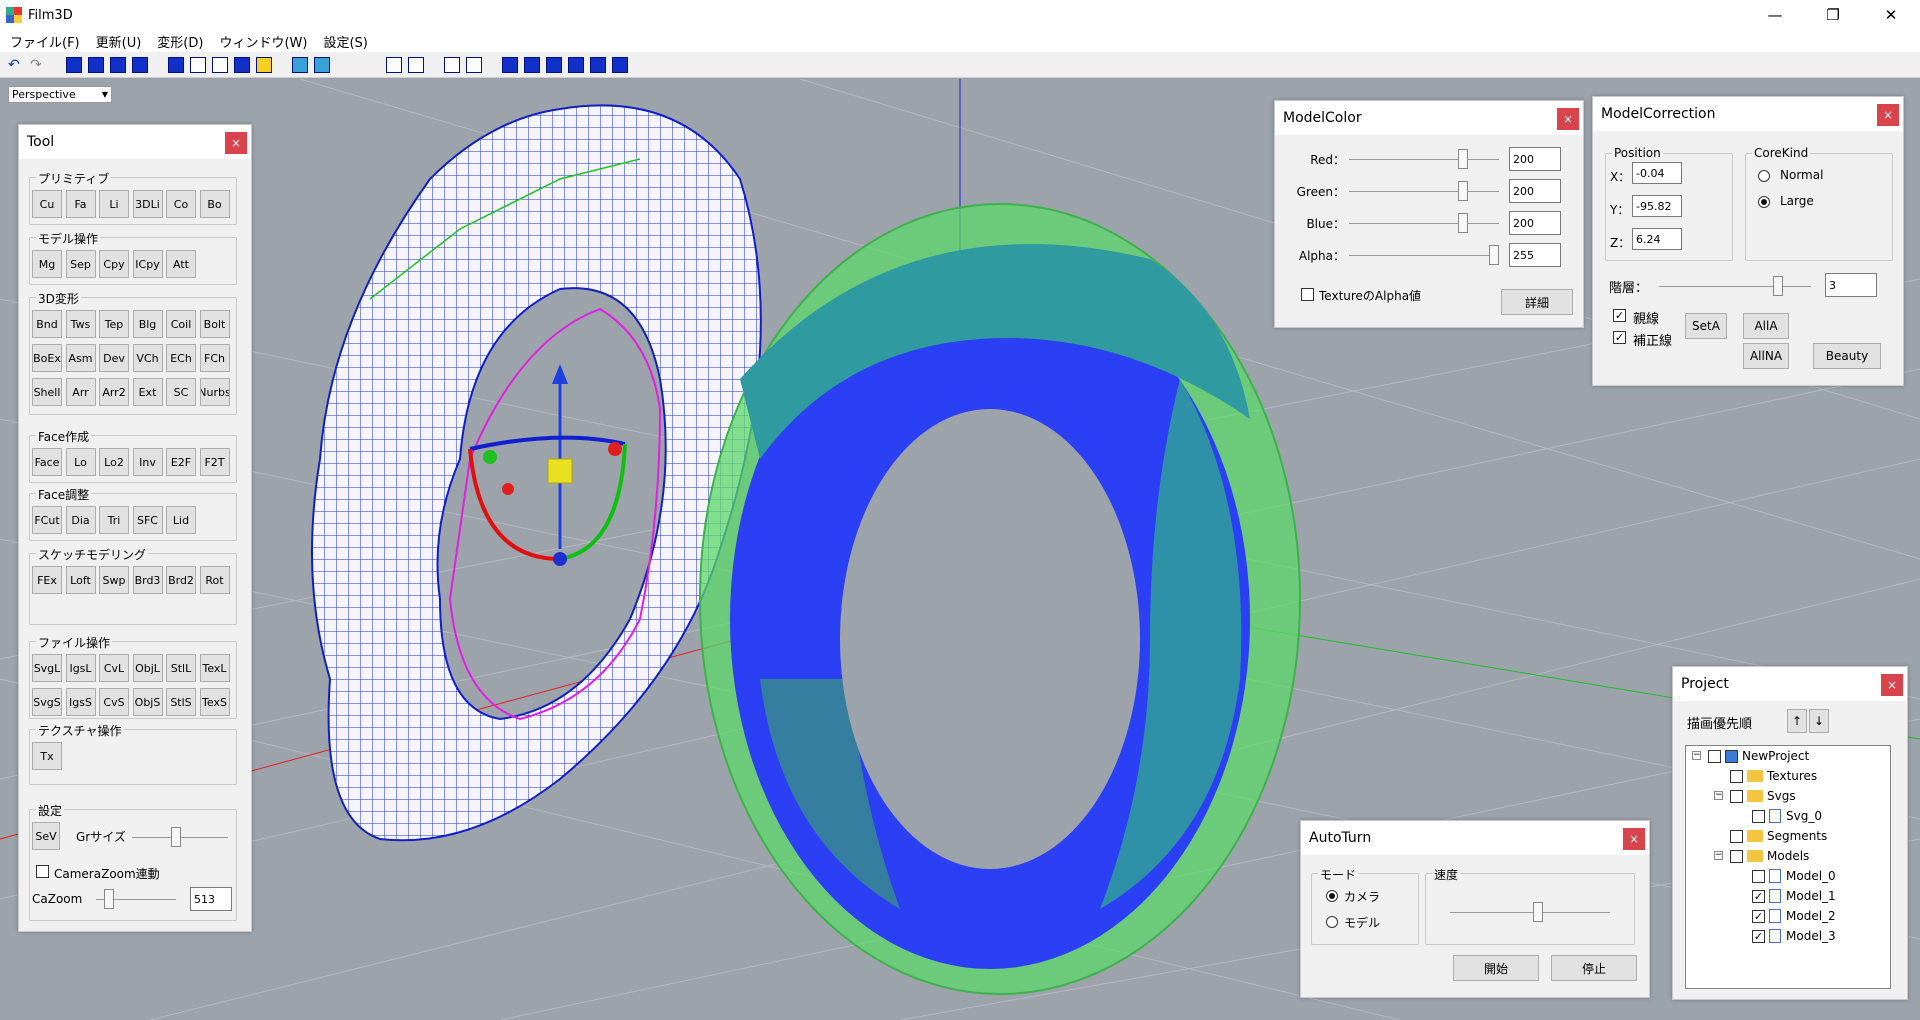 The image size is (1920, 1020). Describe the element at coordinates (46, 836) in the screenshot. I see `sev-button: SeV` at that location.